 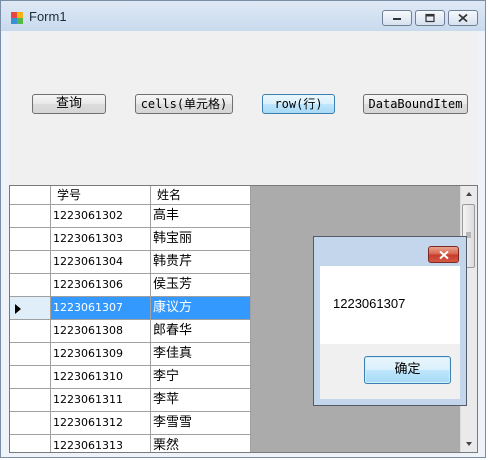 I want to click on query-button: 查询, so click(x=69, y=104).